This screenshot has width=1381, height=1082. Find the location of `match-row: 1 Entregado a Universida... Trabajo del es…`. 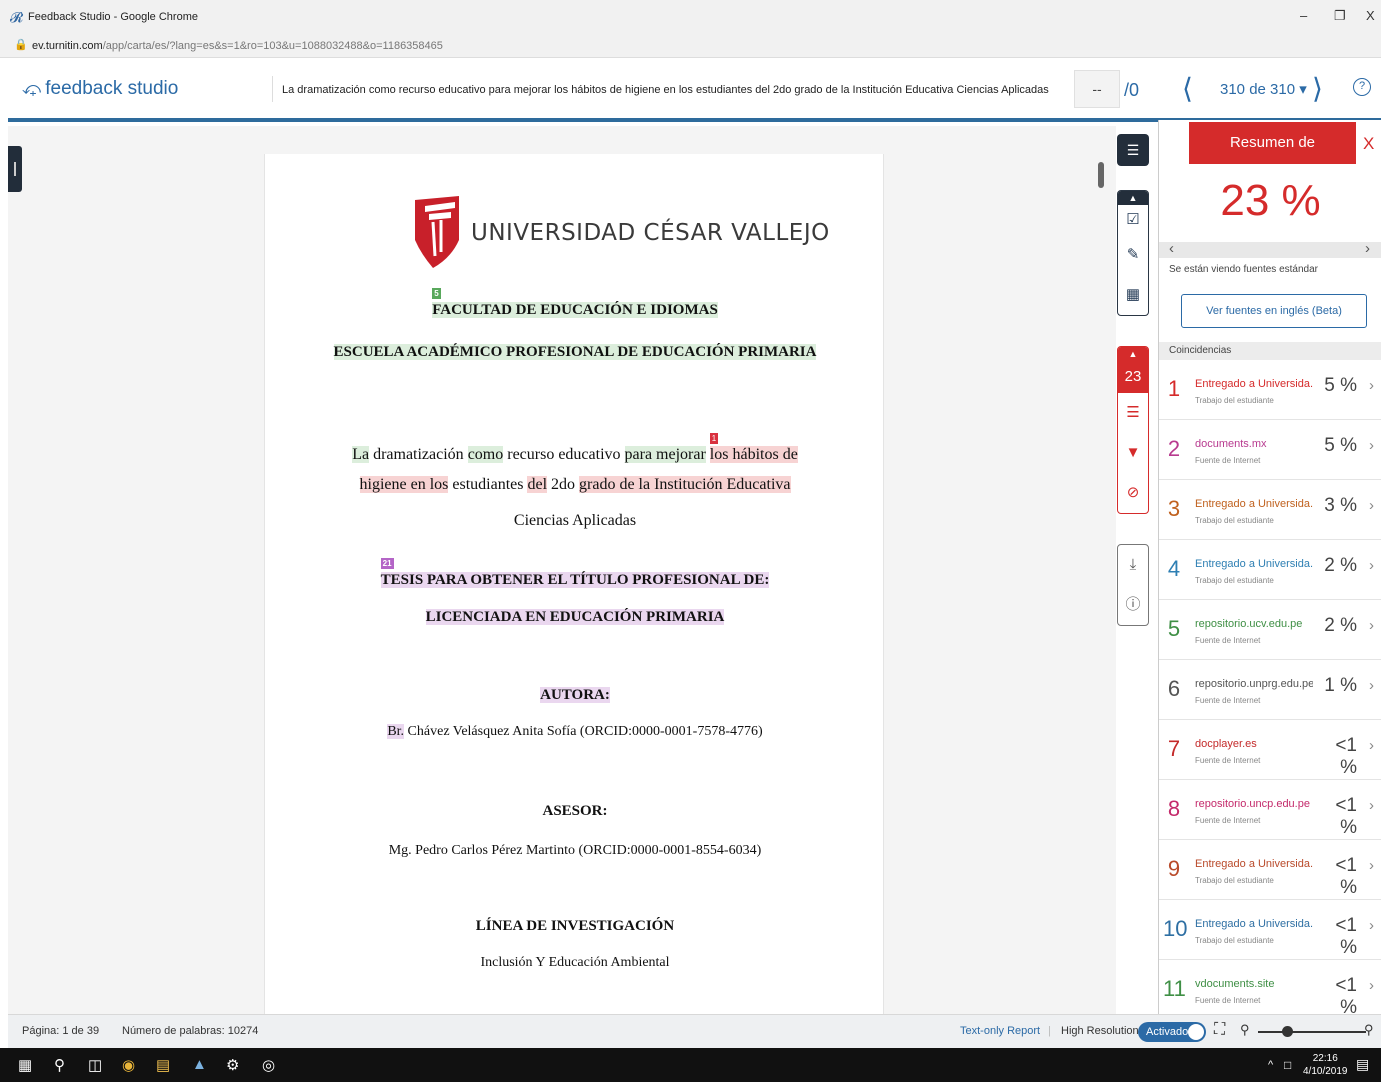

match-row: 1 Entregado a Universida... Trabajo del es… is located at coordinates (1270, 390).